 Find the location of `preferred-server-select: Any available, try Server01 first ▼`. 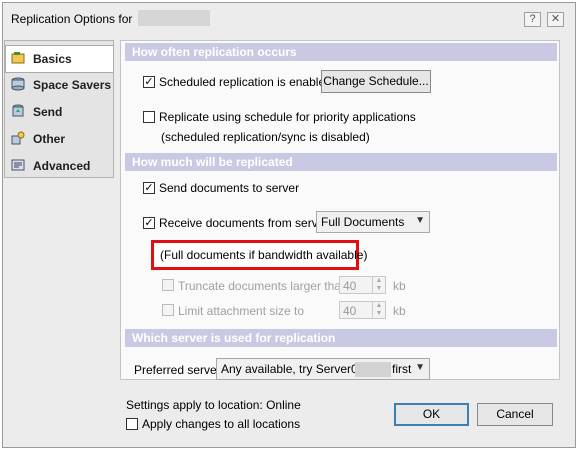

preferred-server-select: Any available, try Server01 first ▼ is located at coordinates (323, 369).